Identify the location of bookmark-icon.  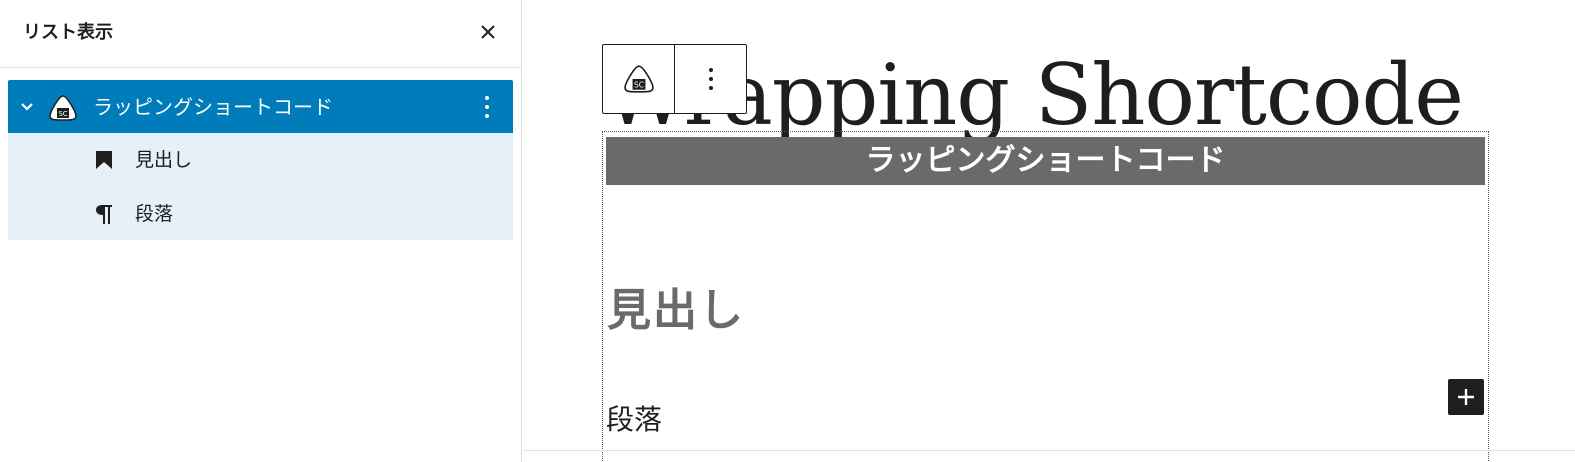
(104, 160).